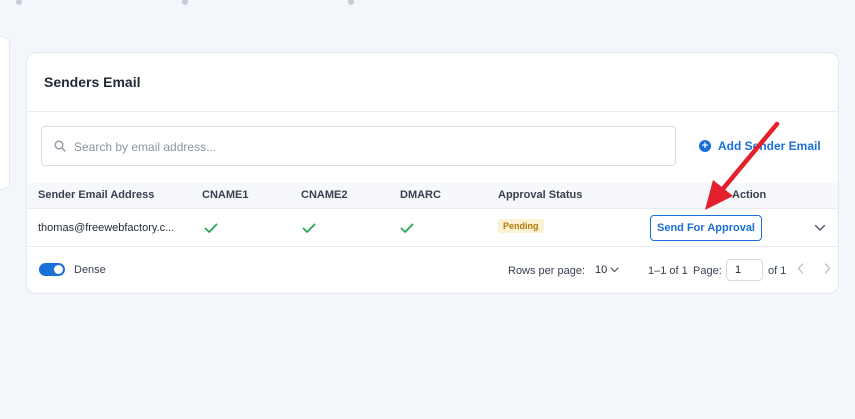 The width and height of the screenshot is (855, 419). Describe the element at coordinates (96, 195) in the screenshot. I see `column-header-sender-email: Sender Email Address` at that location.